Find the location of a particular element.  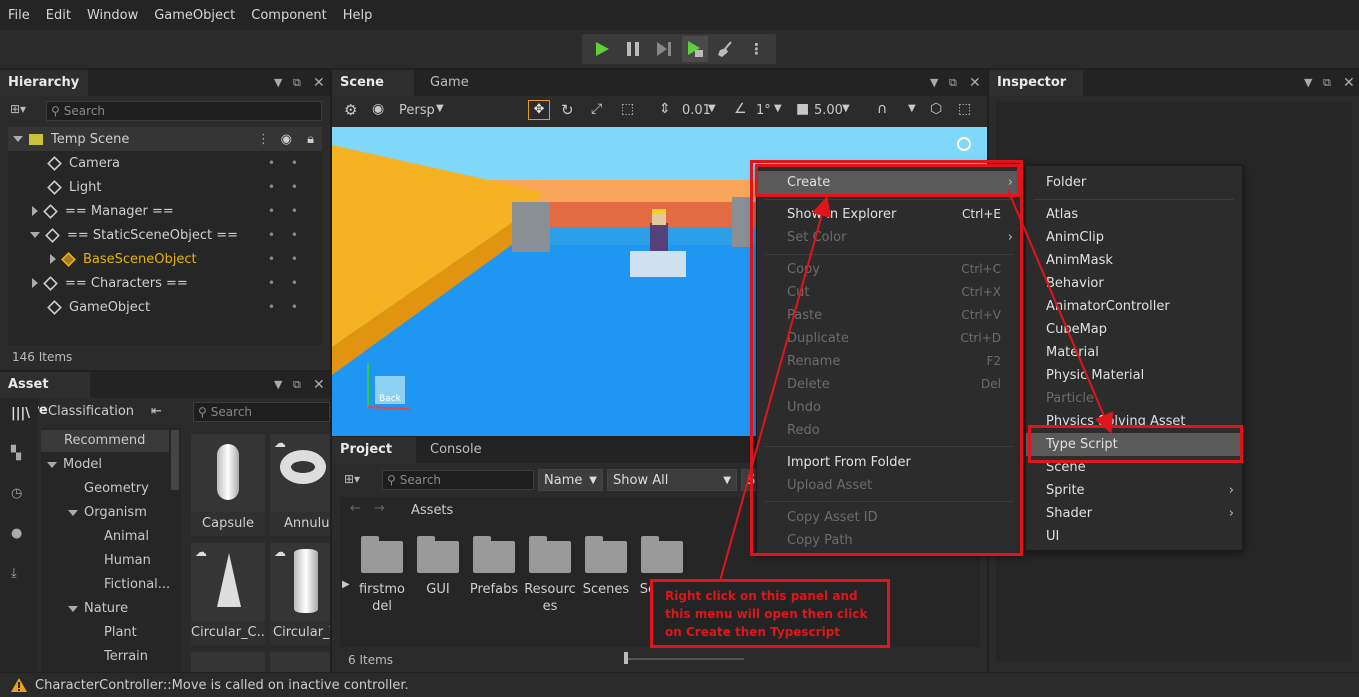

play-button is located at coordinates (602, 49).